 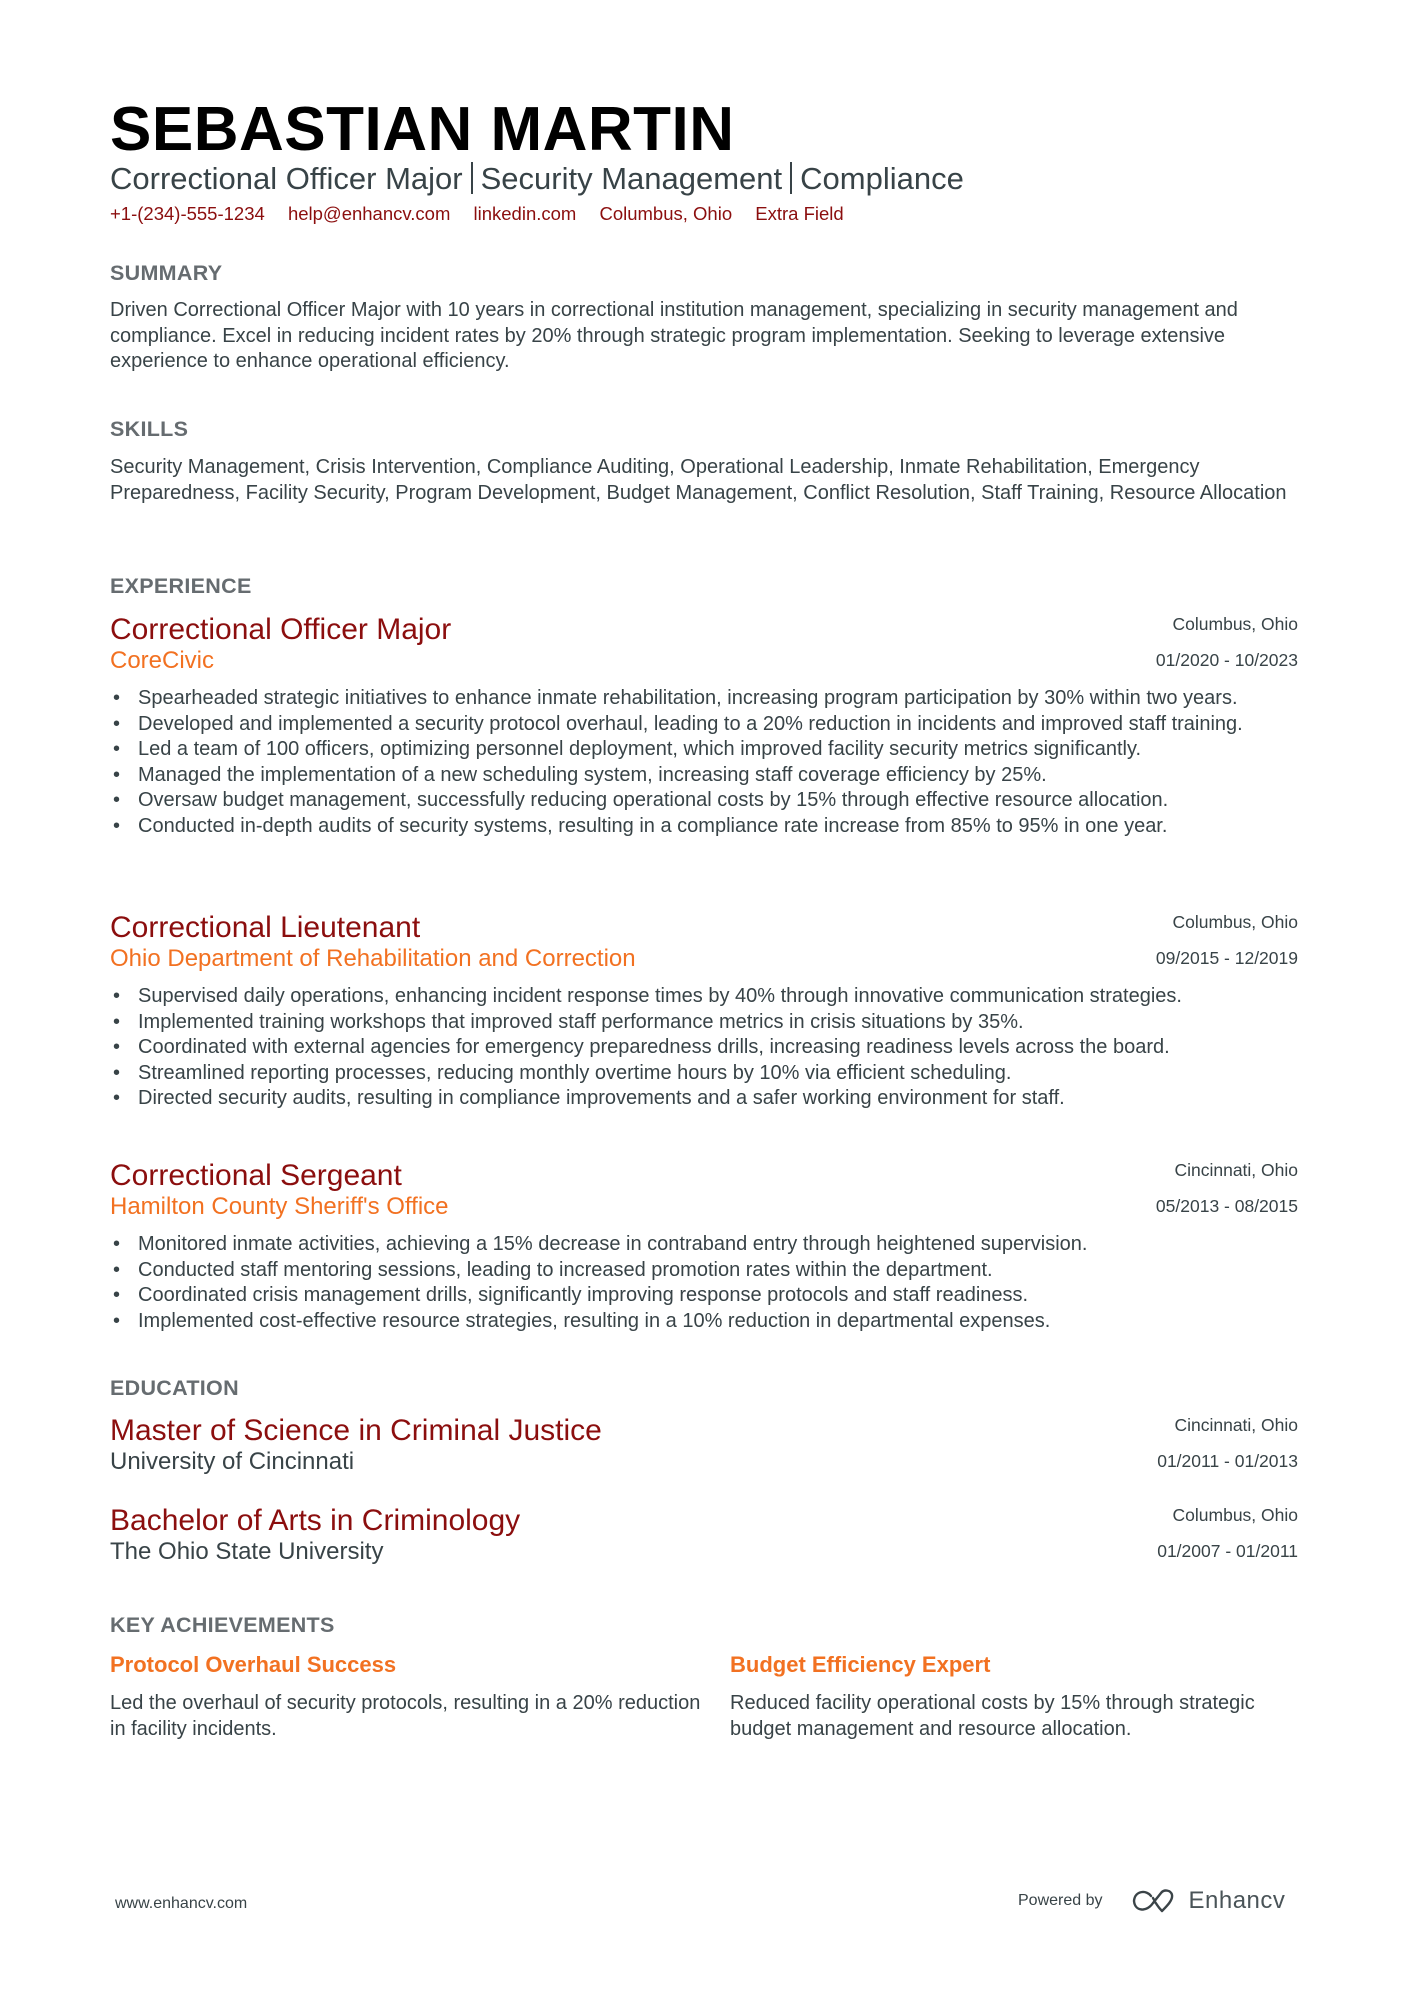 What do you see at coordinates (232, 1461) in the screenshot?
I see `school-name: University of Cincinnati` at bounding box center [232, 1461].